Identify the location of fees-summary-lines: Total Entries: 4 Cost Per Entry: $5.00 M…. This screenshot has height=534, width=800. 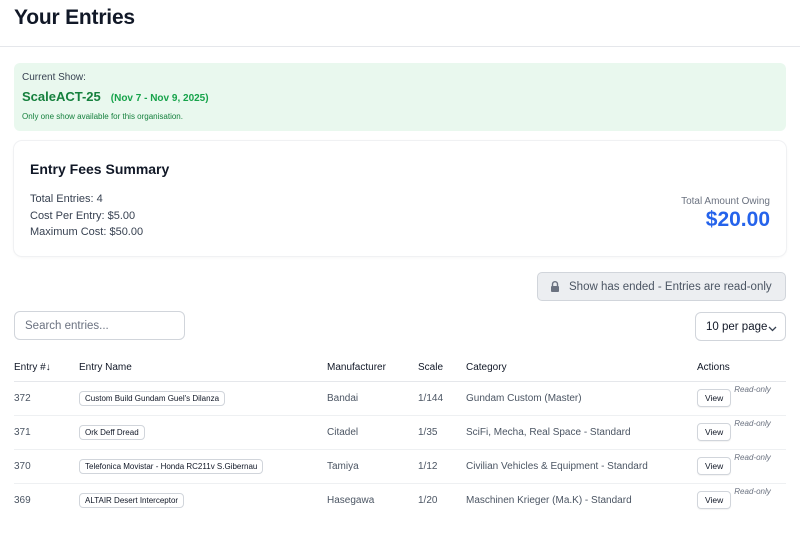
(86, 216).